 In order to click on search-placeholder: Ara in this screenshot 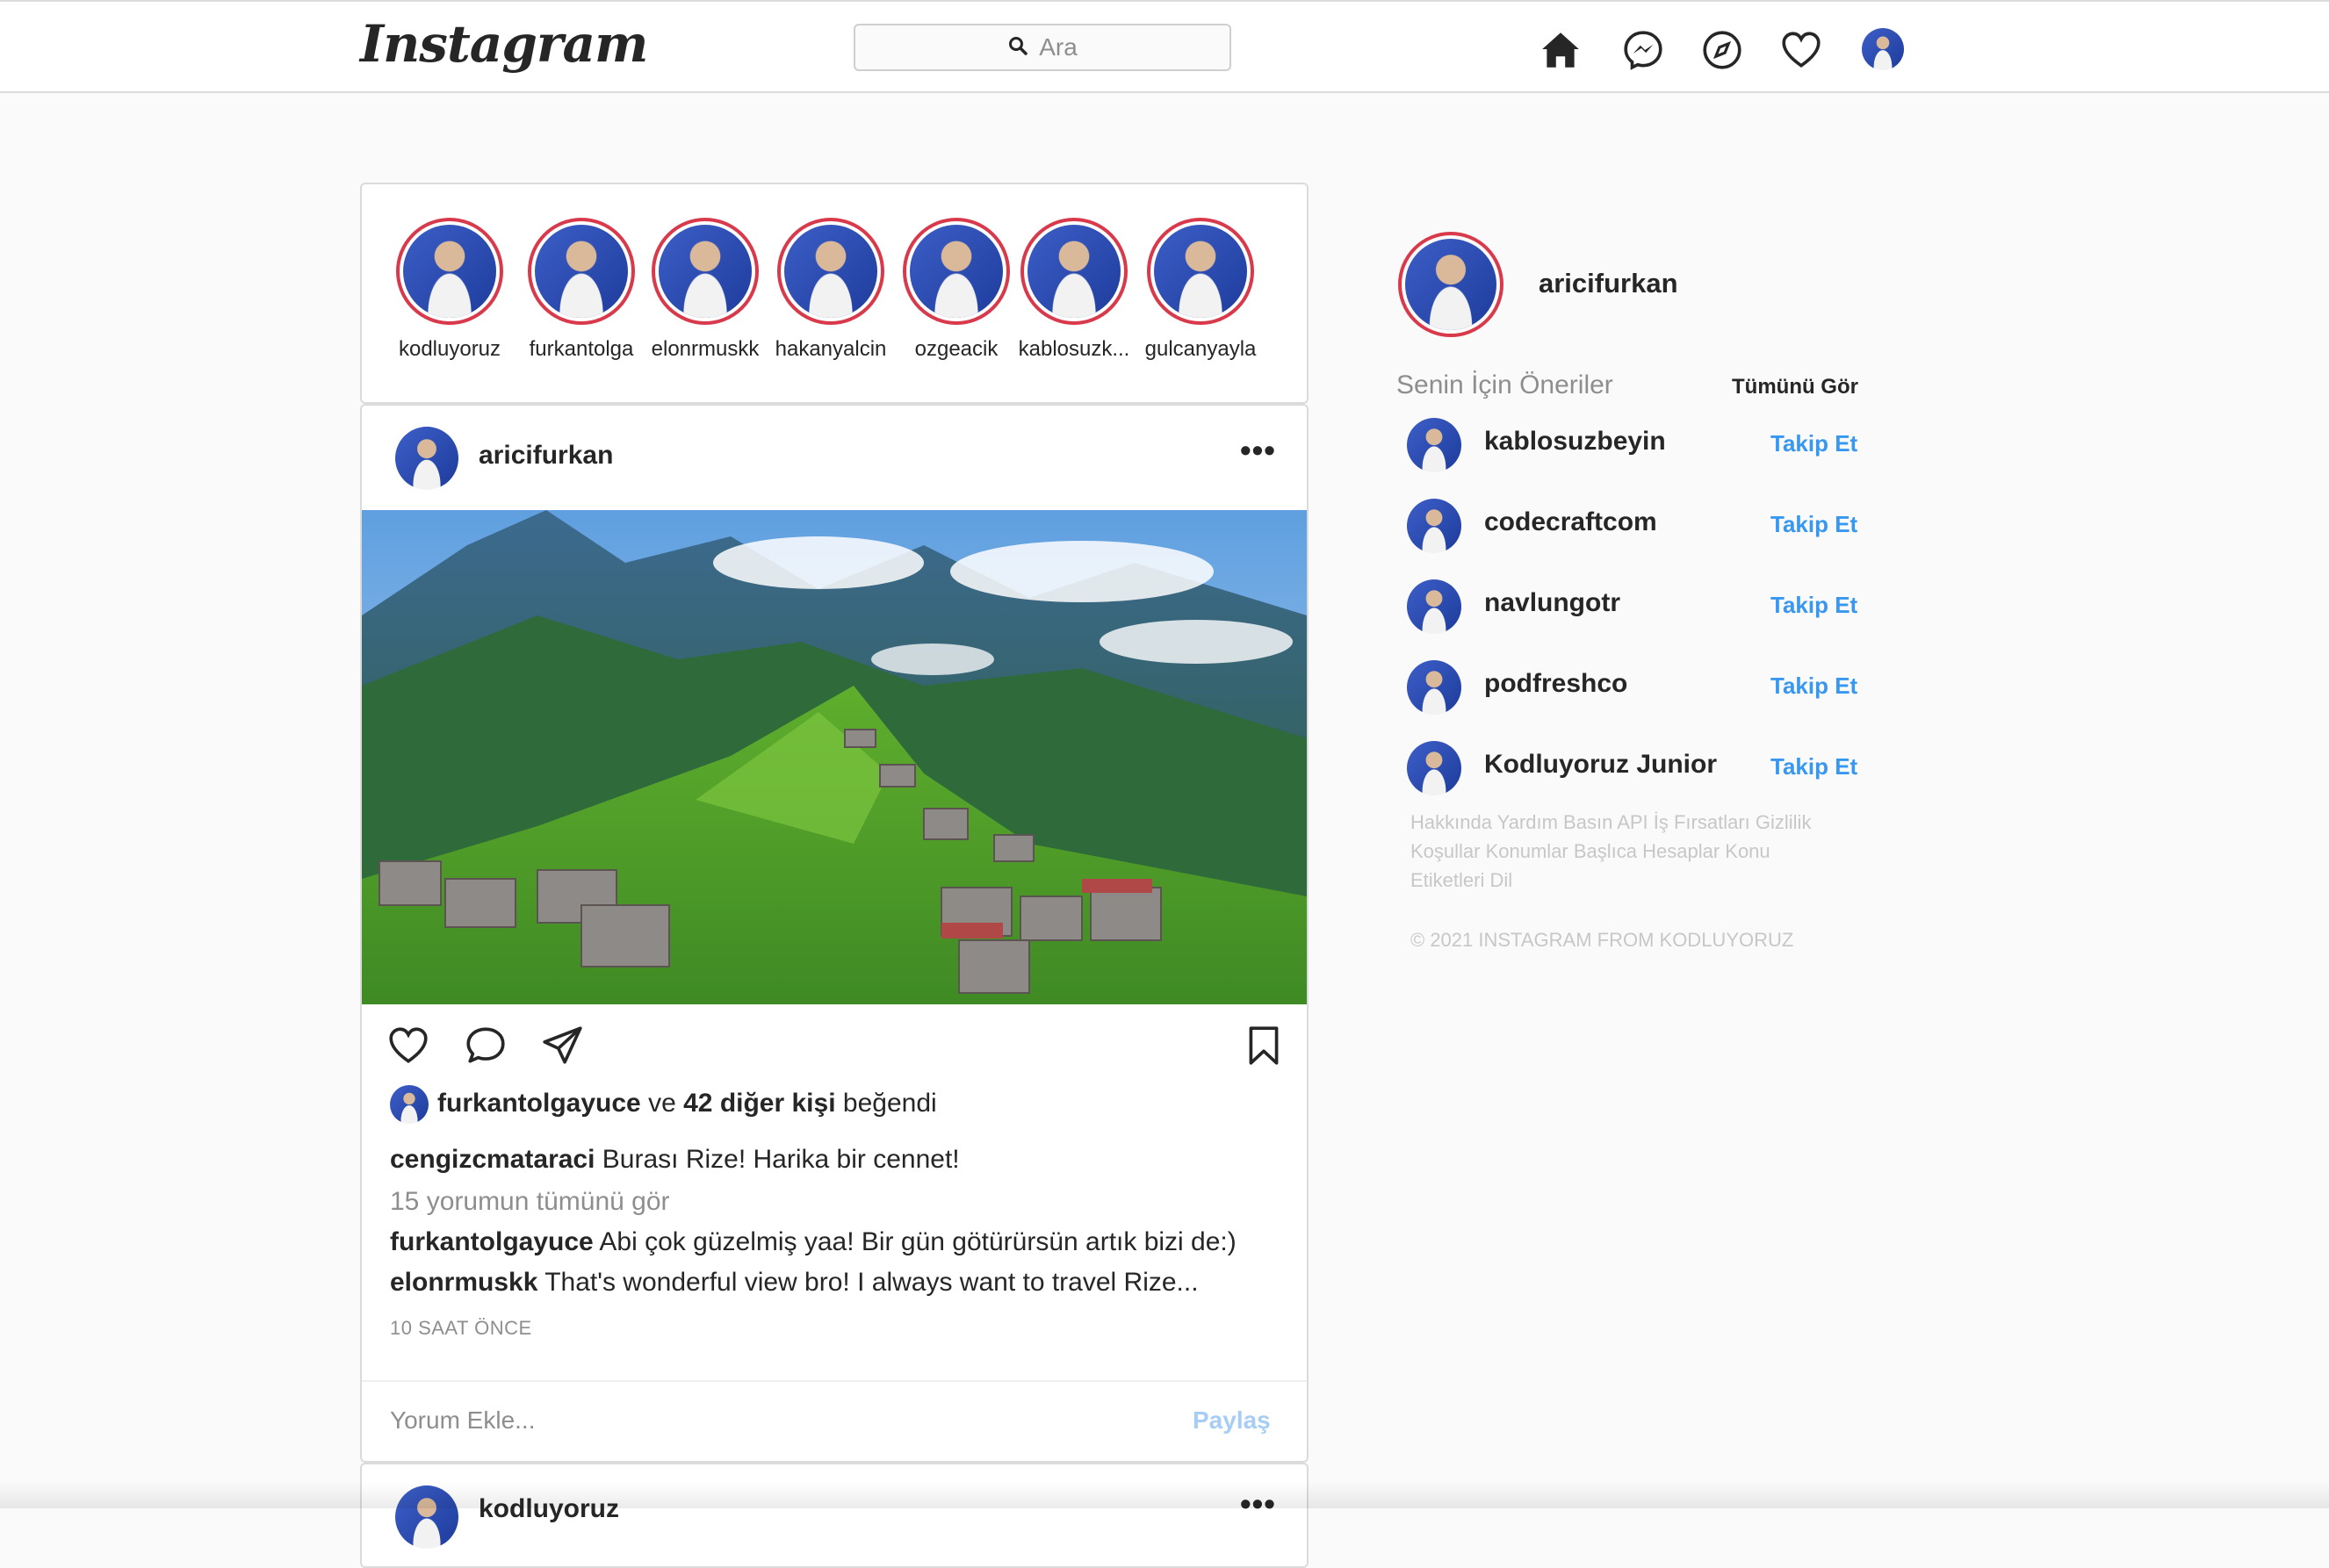, I will do `click(1058, 47)`.